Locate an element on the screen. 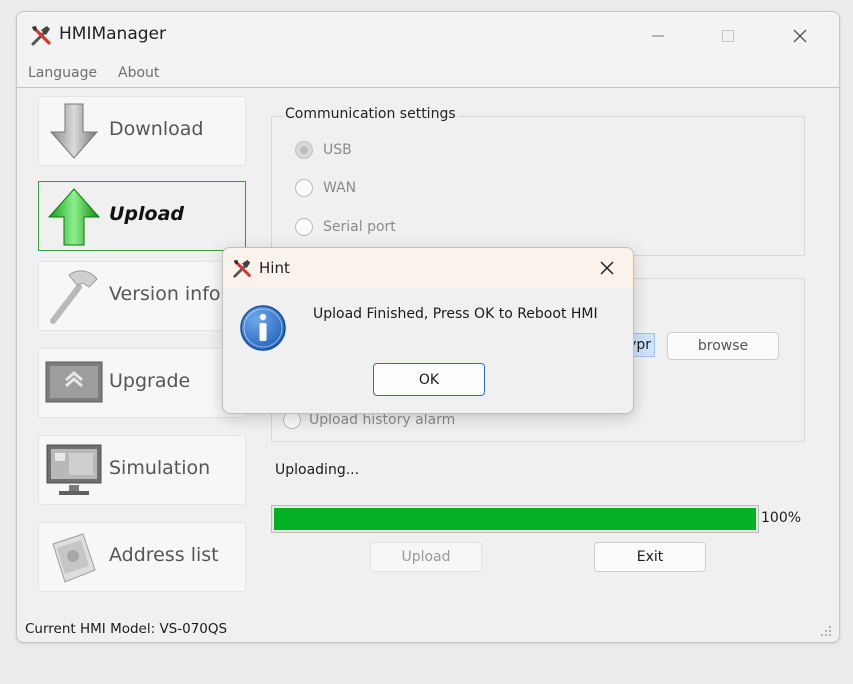 The image size is (853, 684). dialog-close-button is located at coordinates (607, 268).